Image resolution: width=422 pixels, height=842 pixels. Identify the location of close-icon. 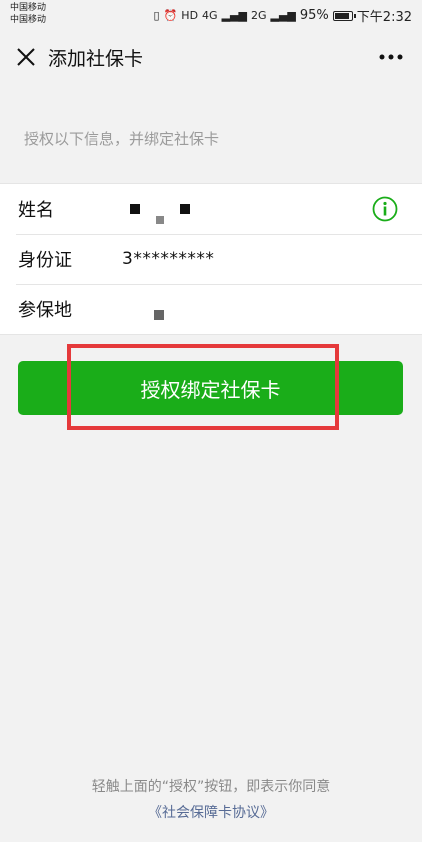
(26, 57).